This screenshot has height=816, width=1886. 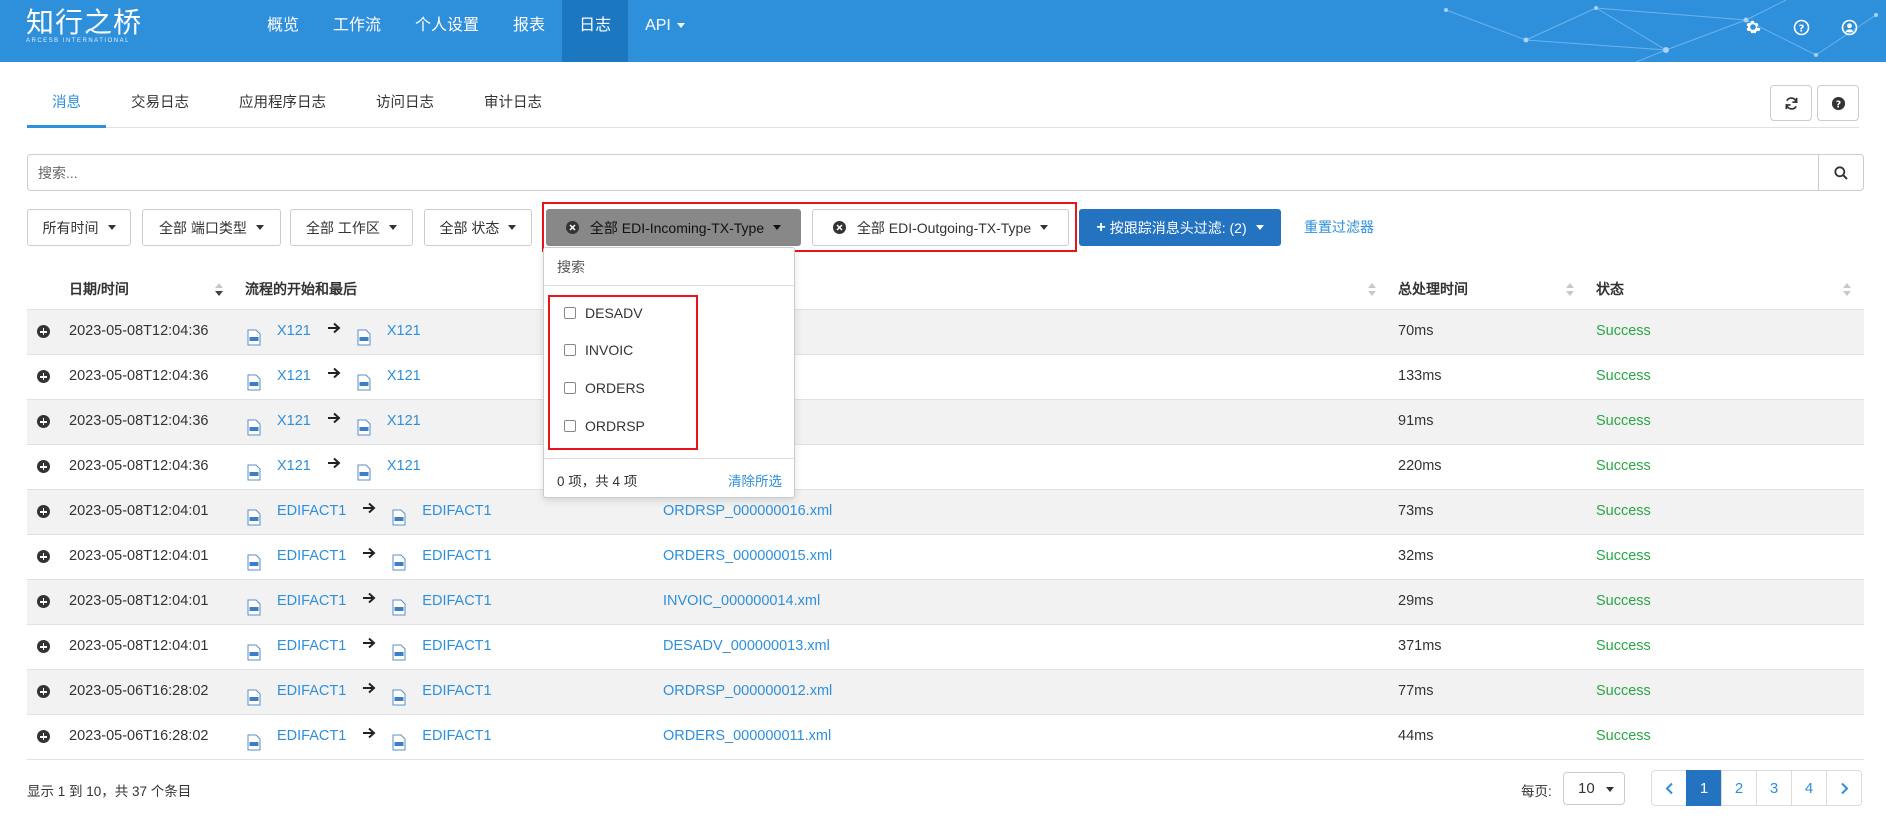 What do you see at coordinates (283, 31) in the screenshot?
I see `nav-item-overview: 概览` at bounding box center [283, 31].